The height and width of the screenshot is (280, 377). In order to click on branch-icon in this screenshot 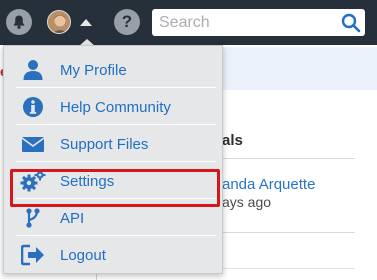, I will do `click(33, 218)`.